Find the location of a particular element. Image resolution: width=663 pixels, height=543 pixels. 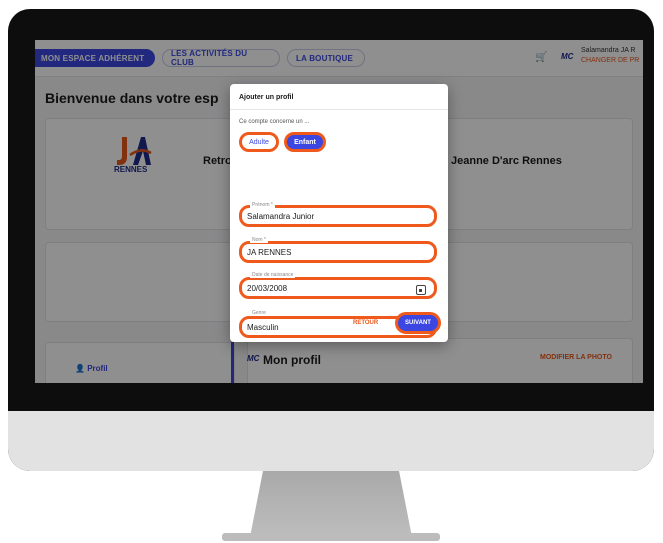

side-menu is located at coordinates (140, 362).